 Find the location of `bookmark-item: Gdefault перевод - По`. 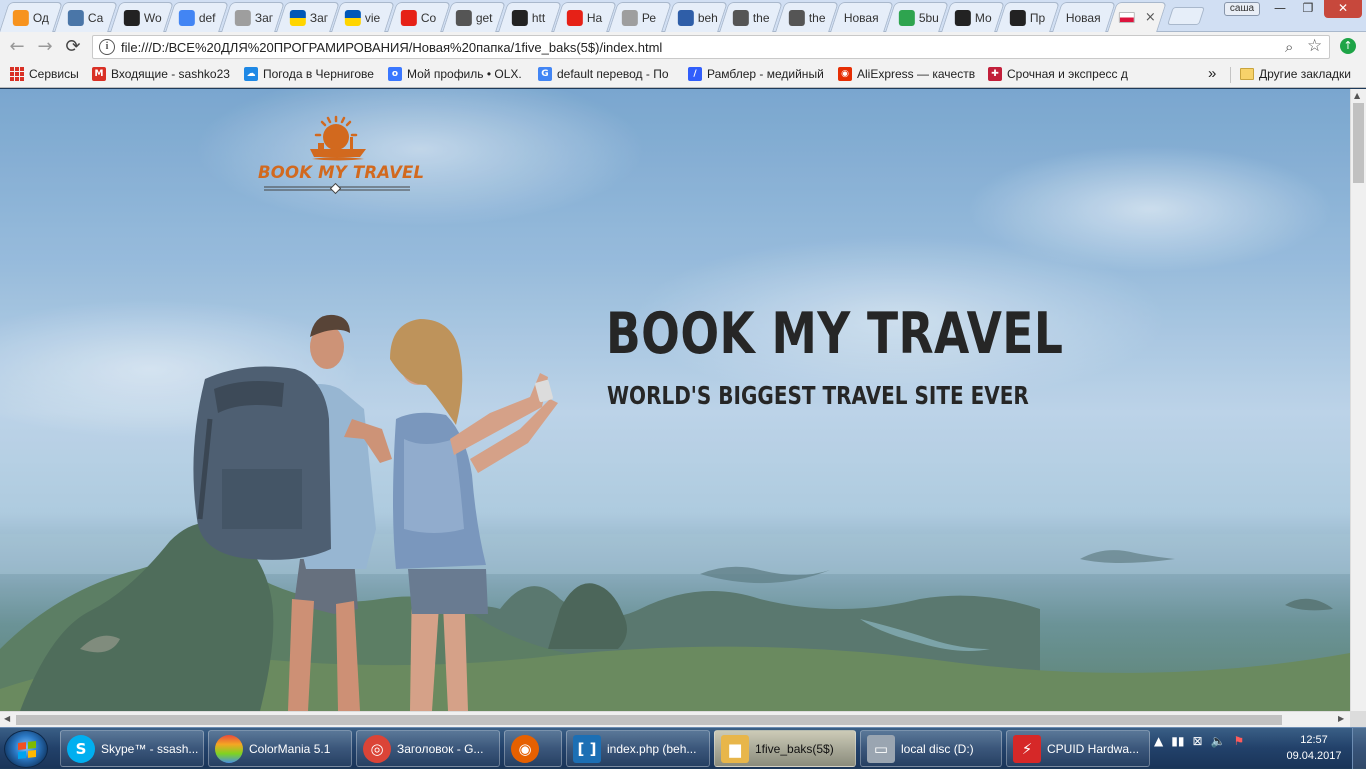

bookmark-item: Gdefault перевод - По is located at coordinates (608, 74).